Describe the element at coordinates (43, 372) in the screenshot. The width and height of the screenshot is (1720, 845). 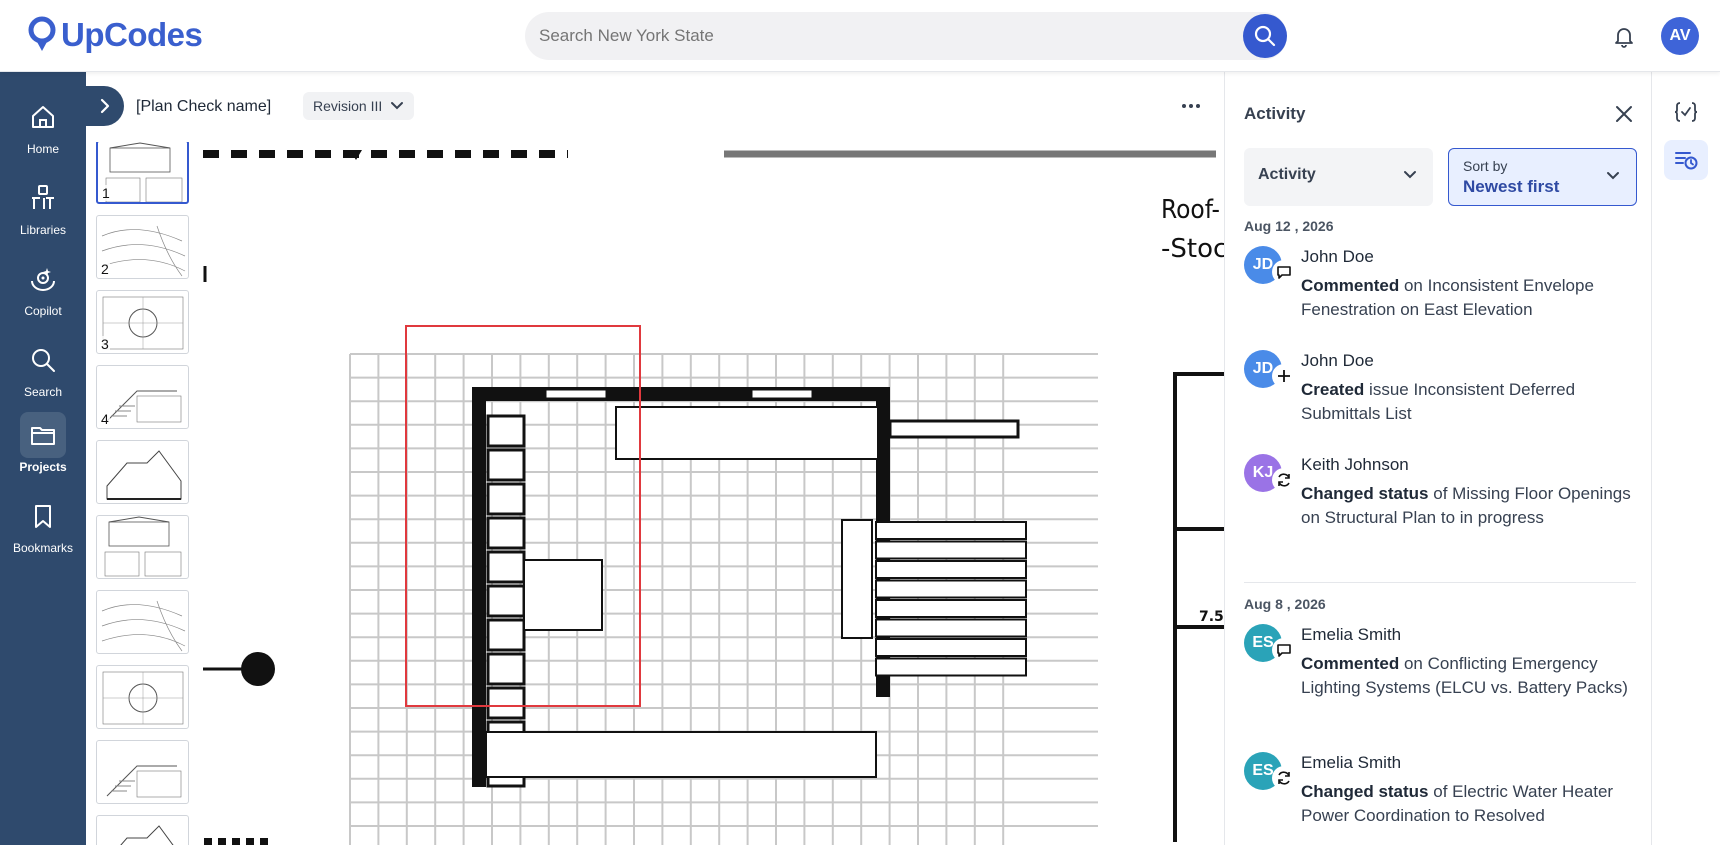
I see `nav-item-search: Search` at that location.